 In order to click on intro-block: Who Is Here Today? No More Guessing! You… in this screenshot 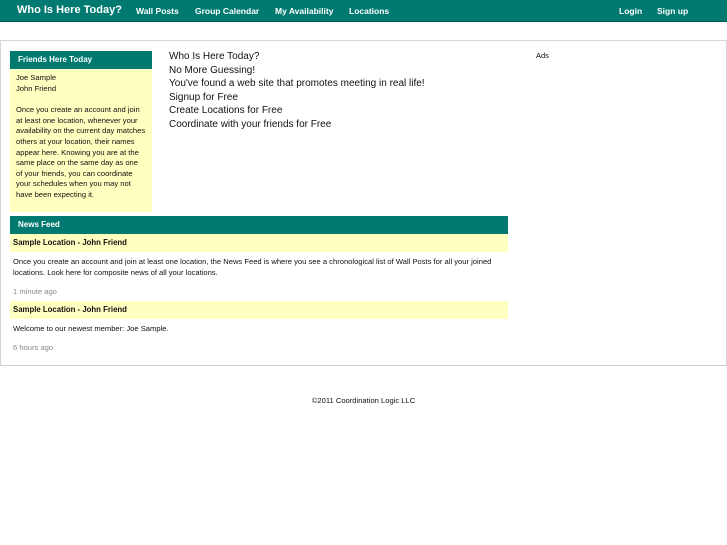, I will do `click(297, 90)`.